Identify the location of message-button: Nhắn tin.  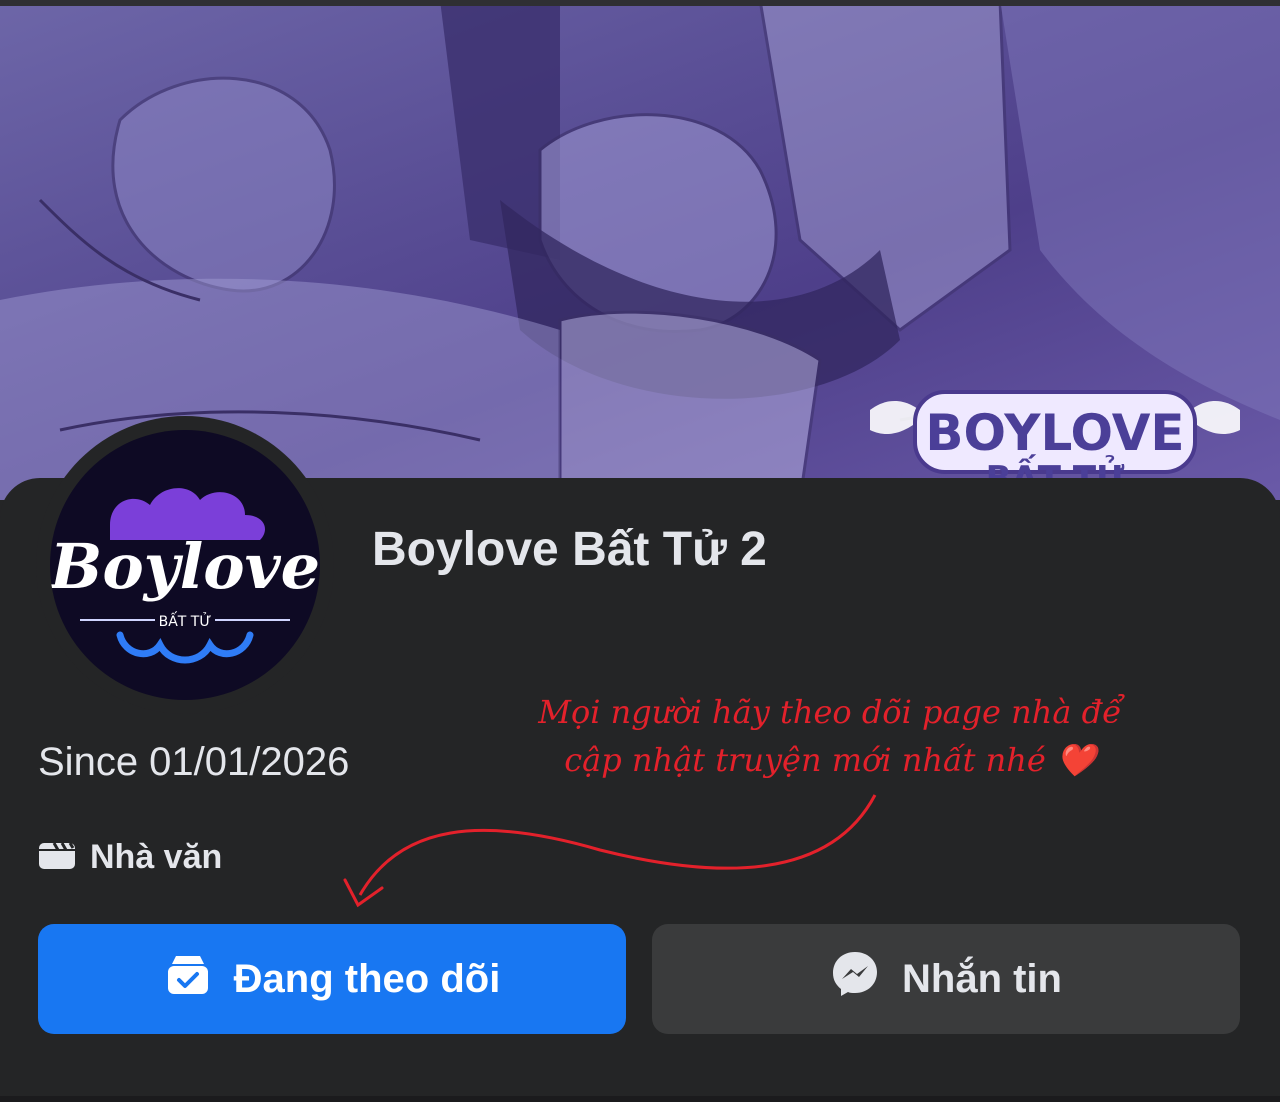
(946, 979).